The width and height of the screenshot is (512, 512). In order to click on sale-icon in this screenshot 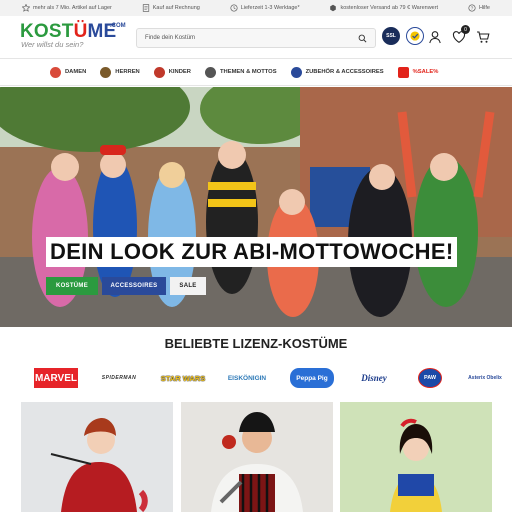, I will do `click(403, 72)`.